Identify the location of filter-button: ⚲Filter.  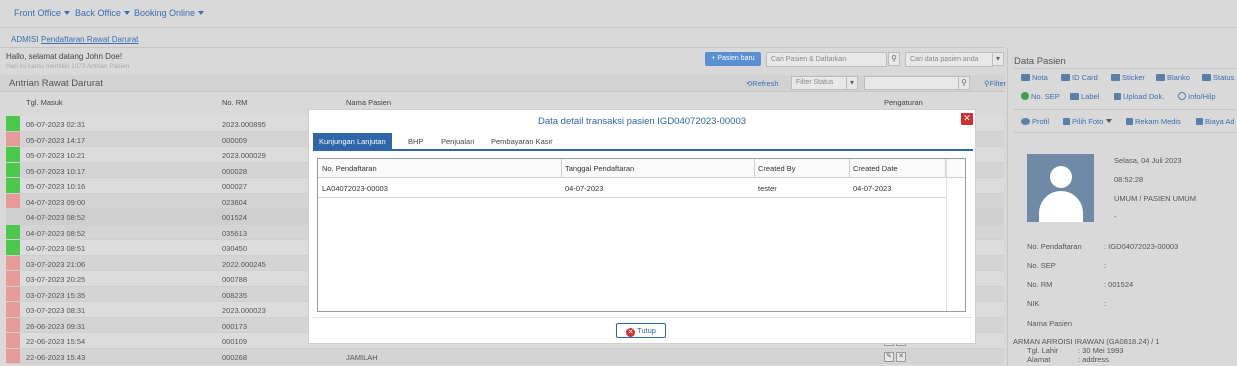
(995, 83).